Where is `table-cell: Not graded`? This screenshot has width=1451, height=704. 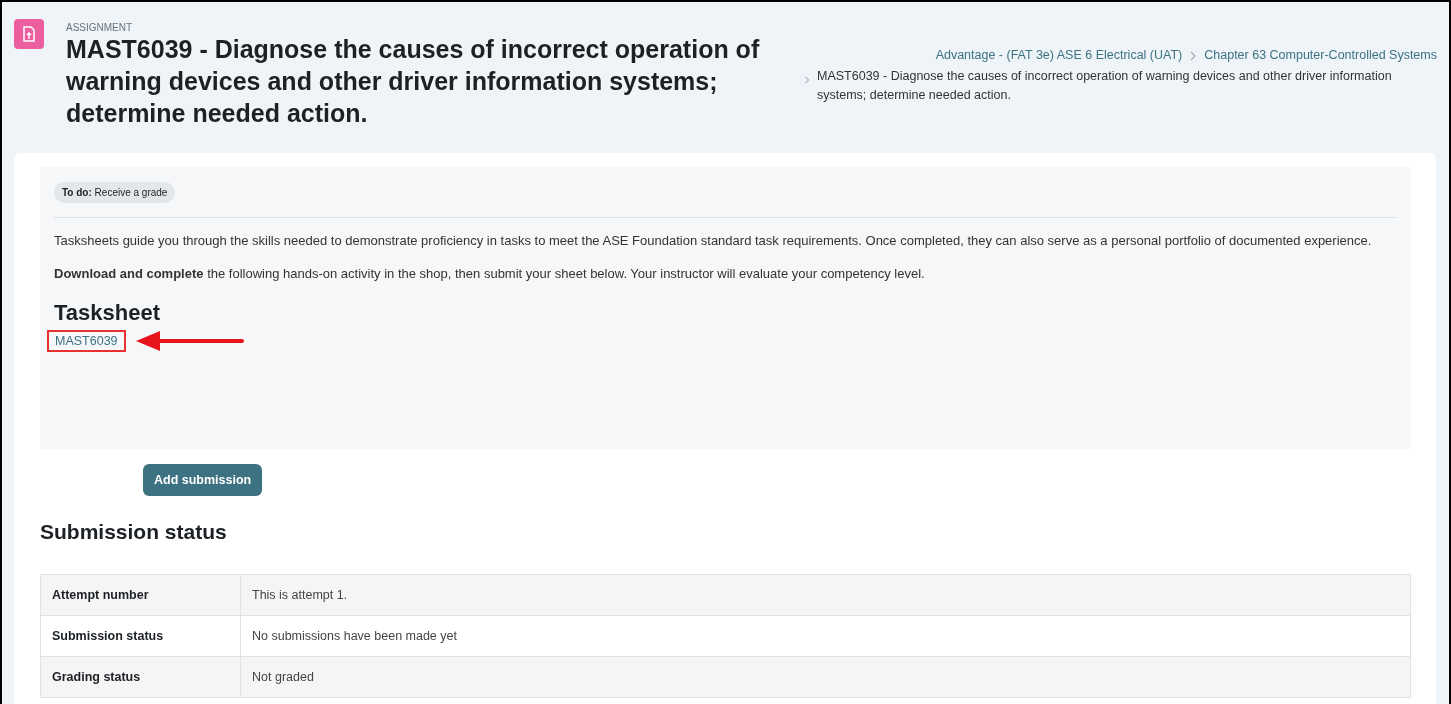
table-cell: Not graded is located at coordinates (825, 677).